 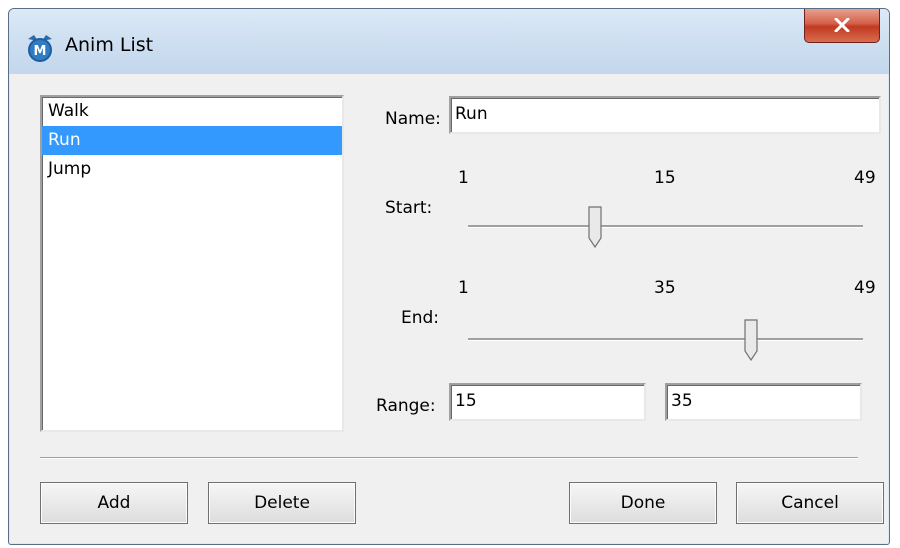 I want to click on done-button: Done, so click(x=643, y=503).